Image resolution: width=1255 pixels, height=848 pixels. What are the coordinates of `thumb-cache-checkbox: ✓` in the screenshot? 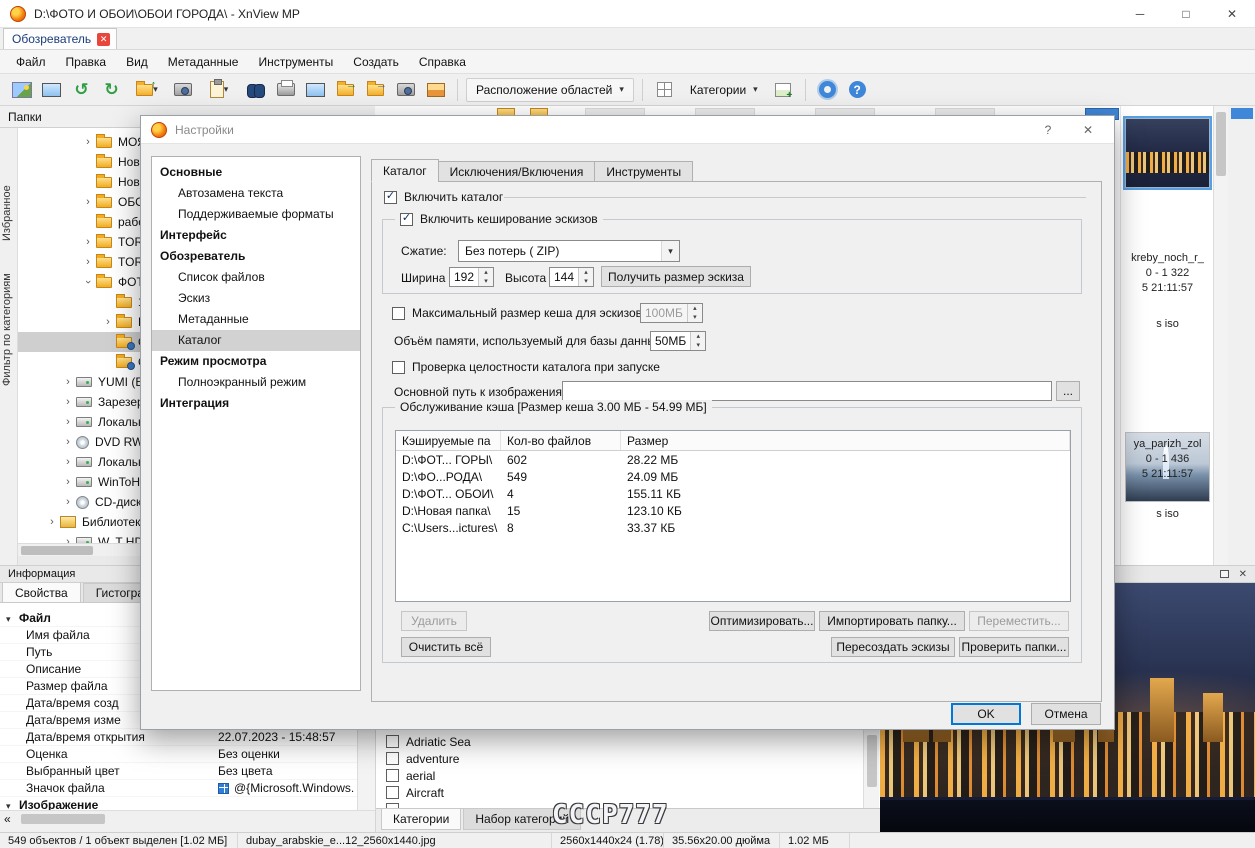 It's located at (406, 219).